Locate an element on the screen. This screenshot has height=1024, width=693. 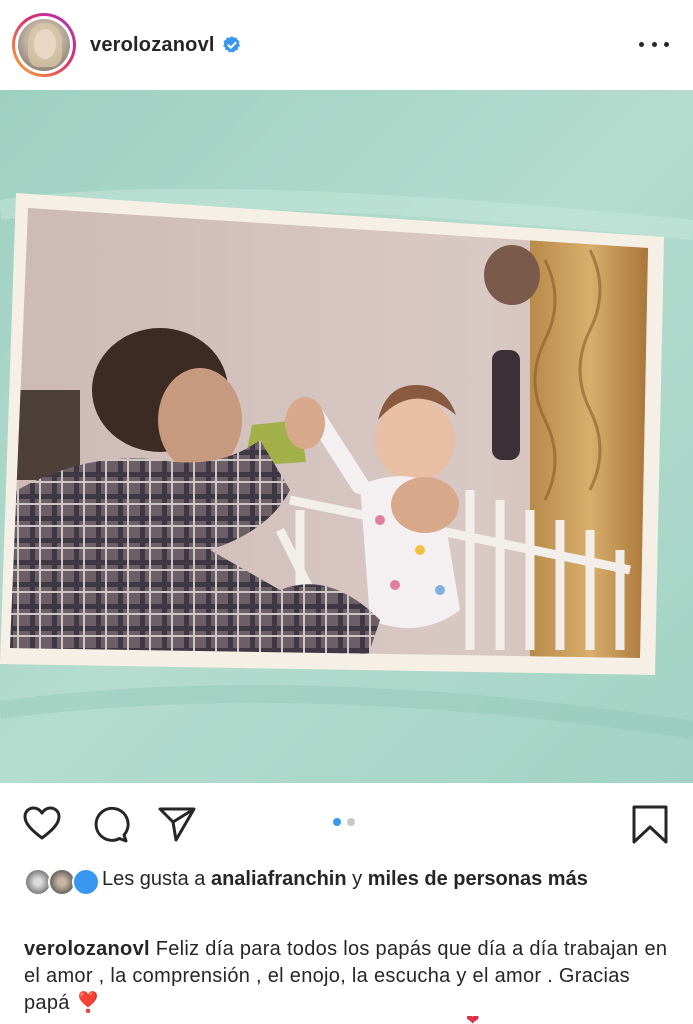
carousel-indicator is located at coordinates (344, 822).